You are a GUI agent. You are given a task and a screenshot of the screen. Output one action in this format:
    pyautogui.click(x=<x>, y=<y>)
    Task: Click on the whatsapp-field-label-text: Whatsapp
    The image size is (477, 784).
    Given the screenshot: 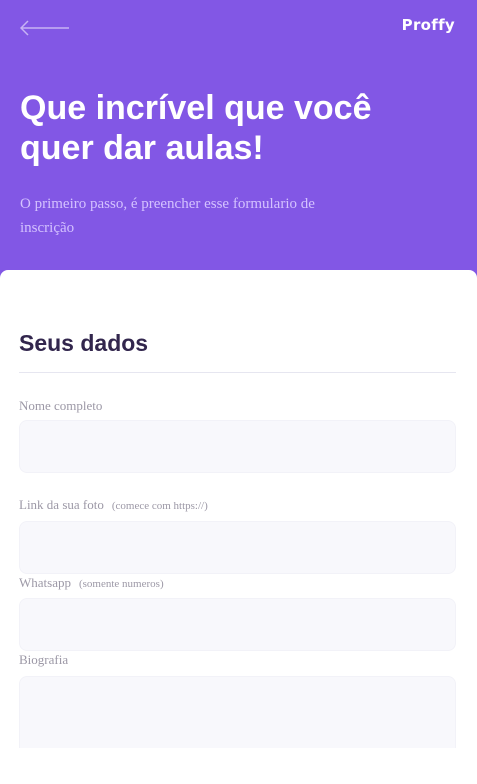 What is the action you would take?
    pyautogui.click(x=45, y=582)
    